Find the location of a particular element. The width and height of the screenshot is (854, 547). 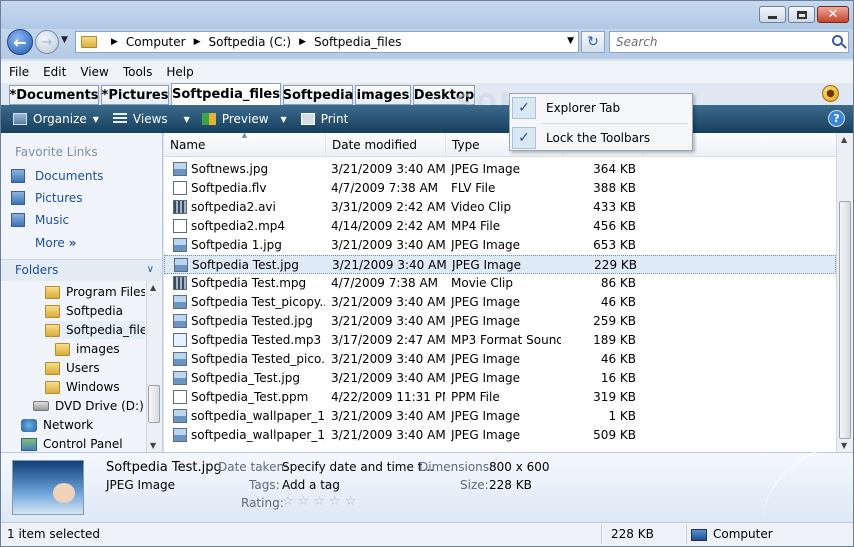

maximize-button is located at coordinates (801, 14).